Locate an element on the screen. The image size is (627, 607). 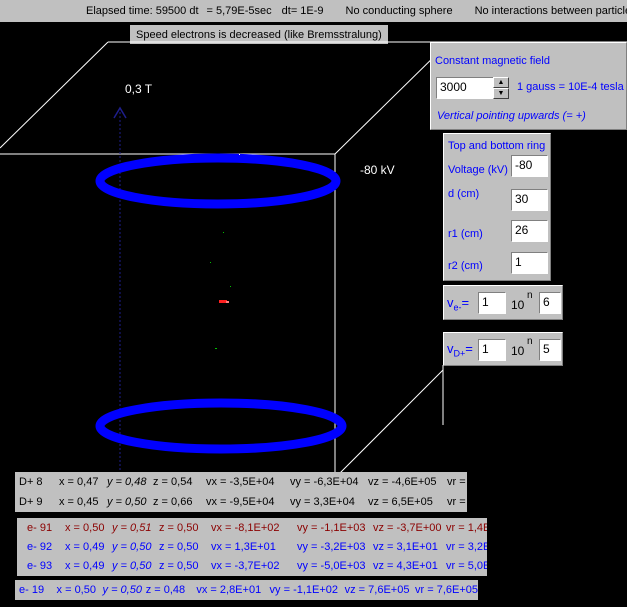
row-vr: vr = 5,0E+03 is located at coordinates (466, 565).